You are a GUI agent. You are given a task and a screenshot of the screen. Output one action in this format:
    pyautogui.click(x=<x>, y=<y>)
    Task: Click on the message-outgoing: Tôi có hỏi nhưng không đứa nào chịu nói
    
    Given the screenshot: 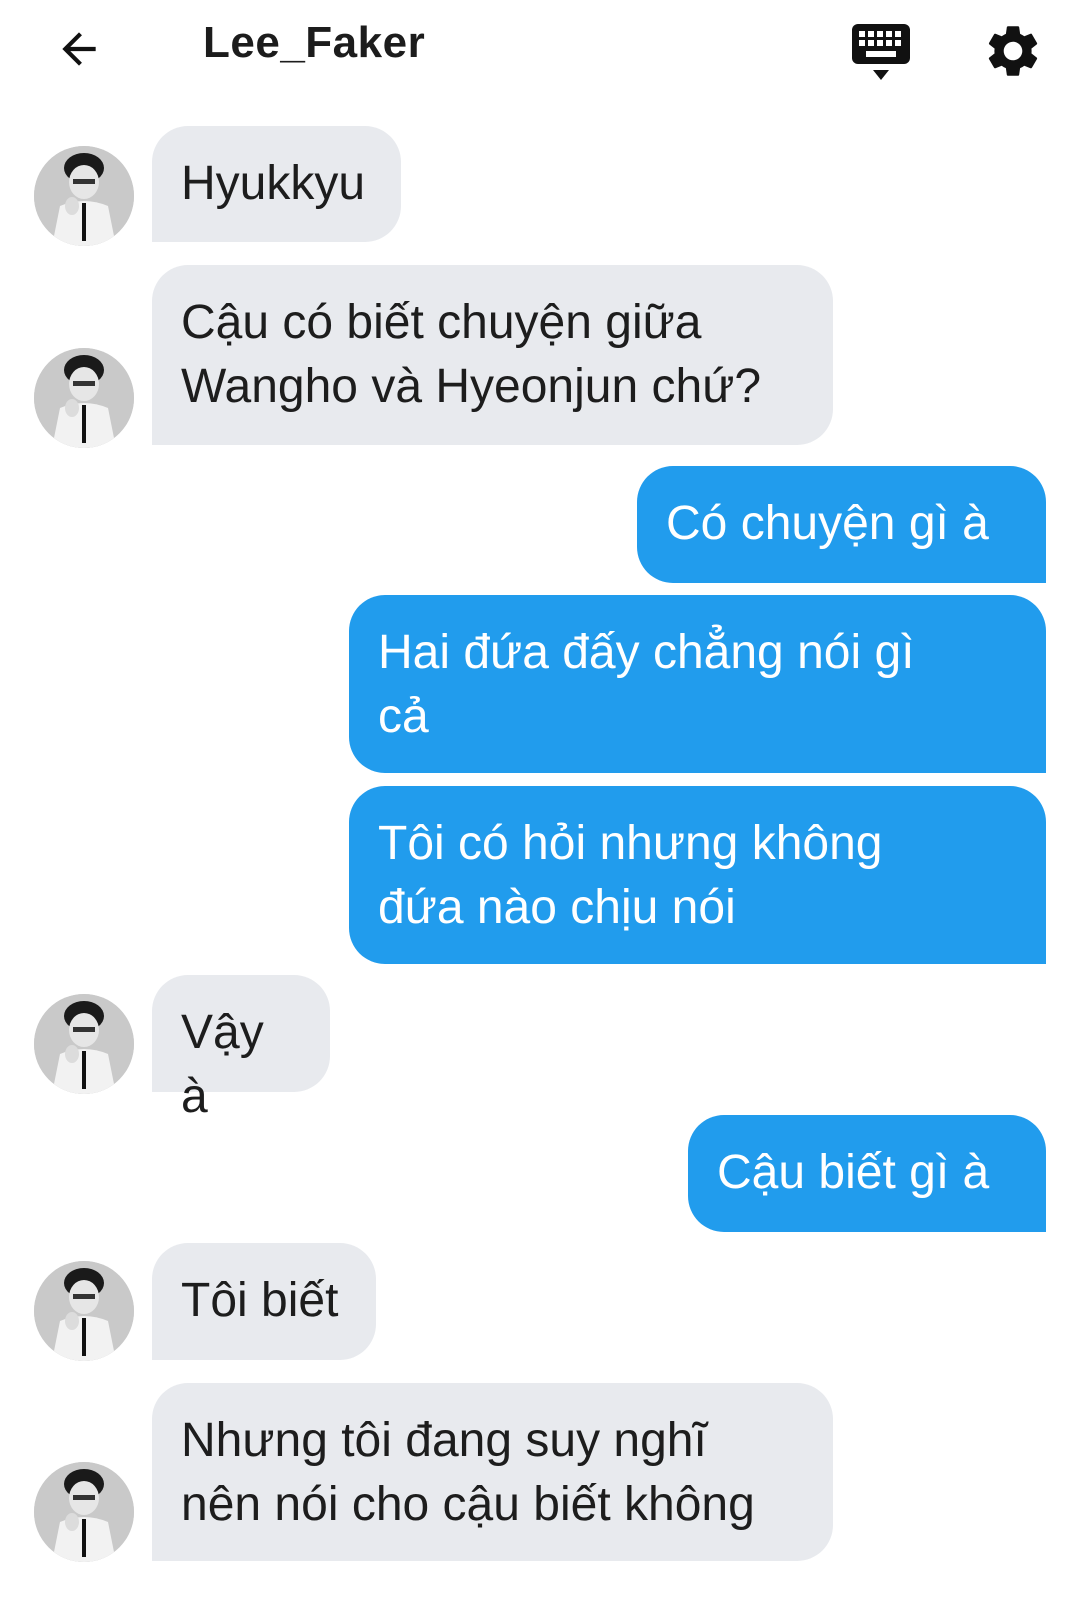 What is the action you would take?
    pyautogui.click(x=697, y=875)
    